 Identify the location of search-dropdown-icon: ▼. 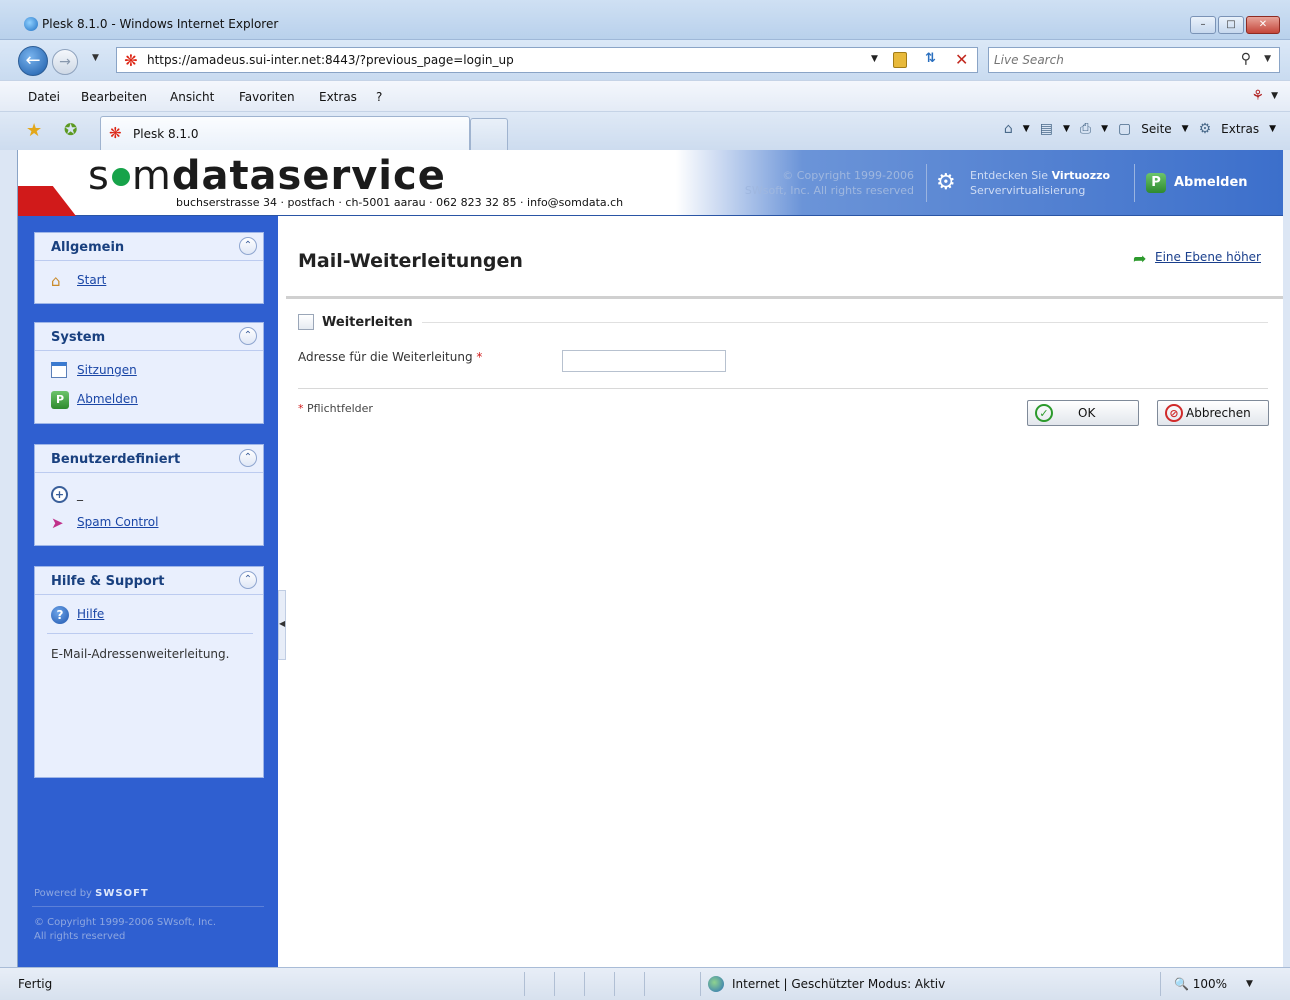
(1267, 59).